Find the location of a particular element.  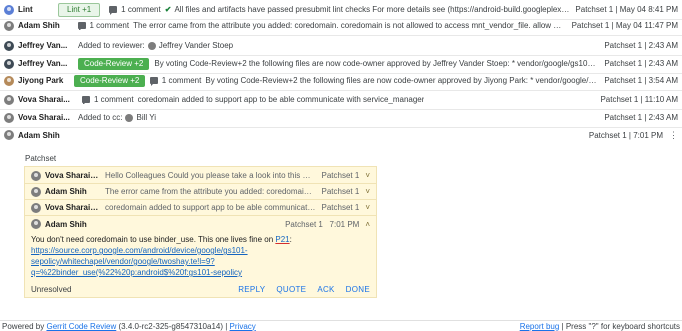

shortcuts-hint: | Press "?" for keyboard shortcuts is located at coordinates (619, 326).